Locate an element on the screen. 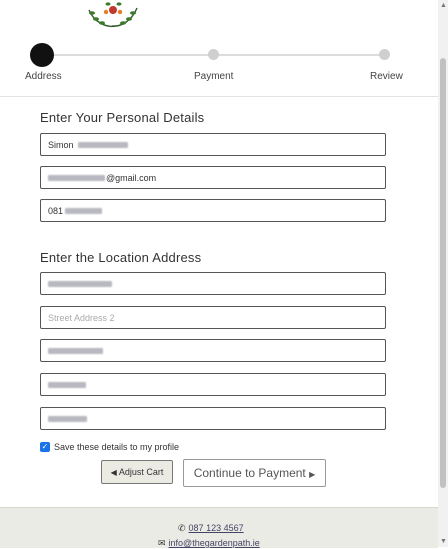 This screenshot has width=448, height=549. redacted-surname is located at coordinates (103, 145).